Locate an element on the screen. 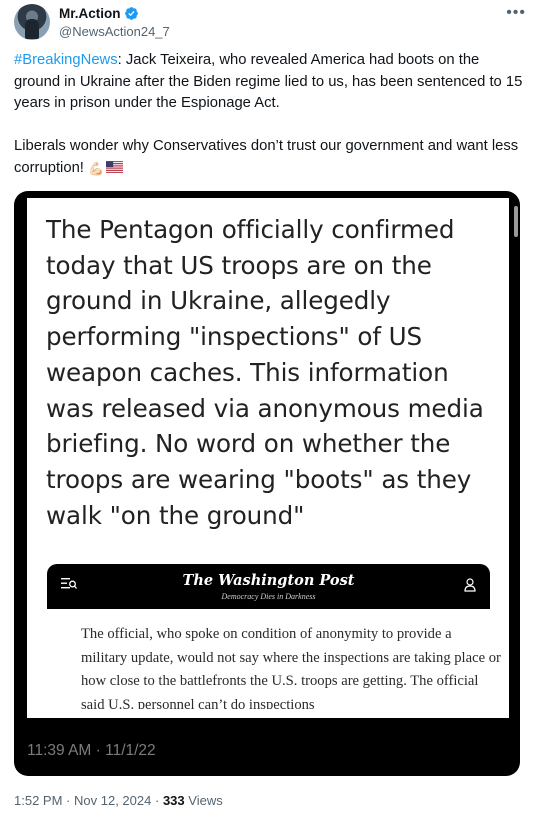  us-flag-emoji-icon is located at coordinates (115, 166).